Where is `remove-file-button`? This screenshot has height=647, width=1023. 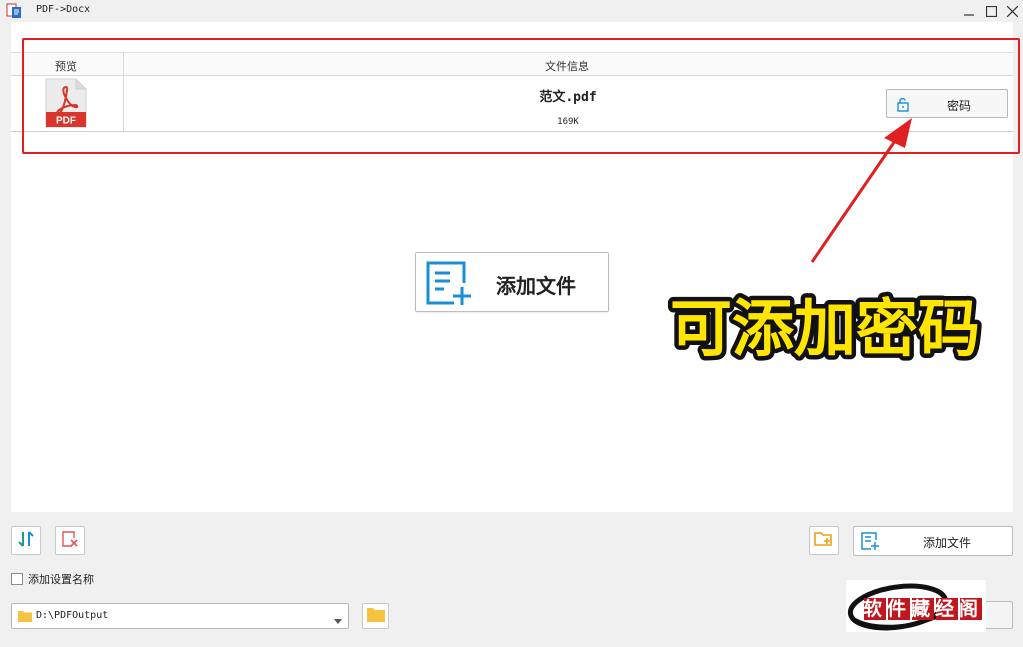
remove-file-button is located at coordinates (70, 540).